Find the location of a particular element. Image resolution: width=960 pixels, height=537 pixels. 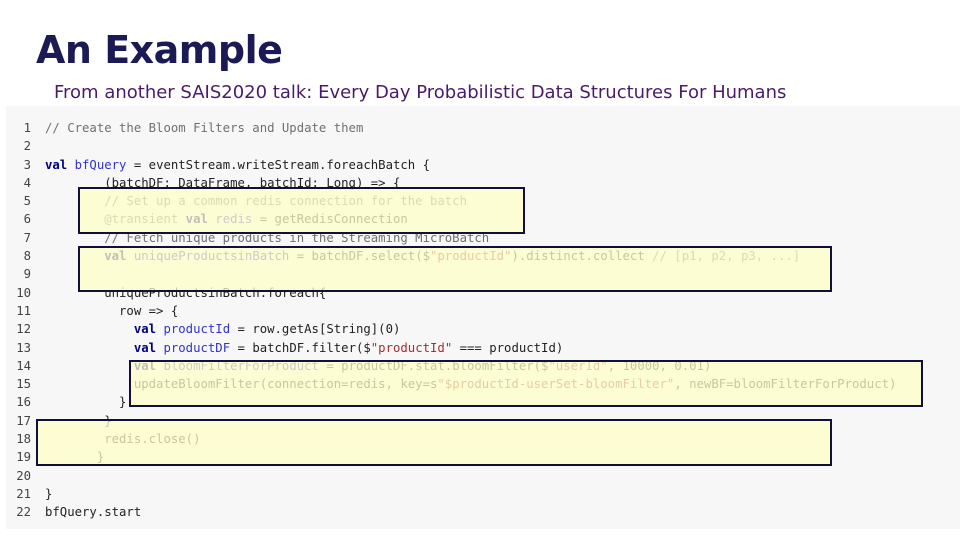

highlight-box-bloom-filter is located at coordinates (526, 383).